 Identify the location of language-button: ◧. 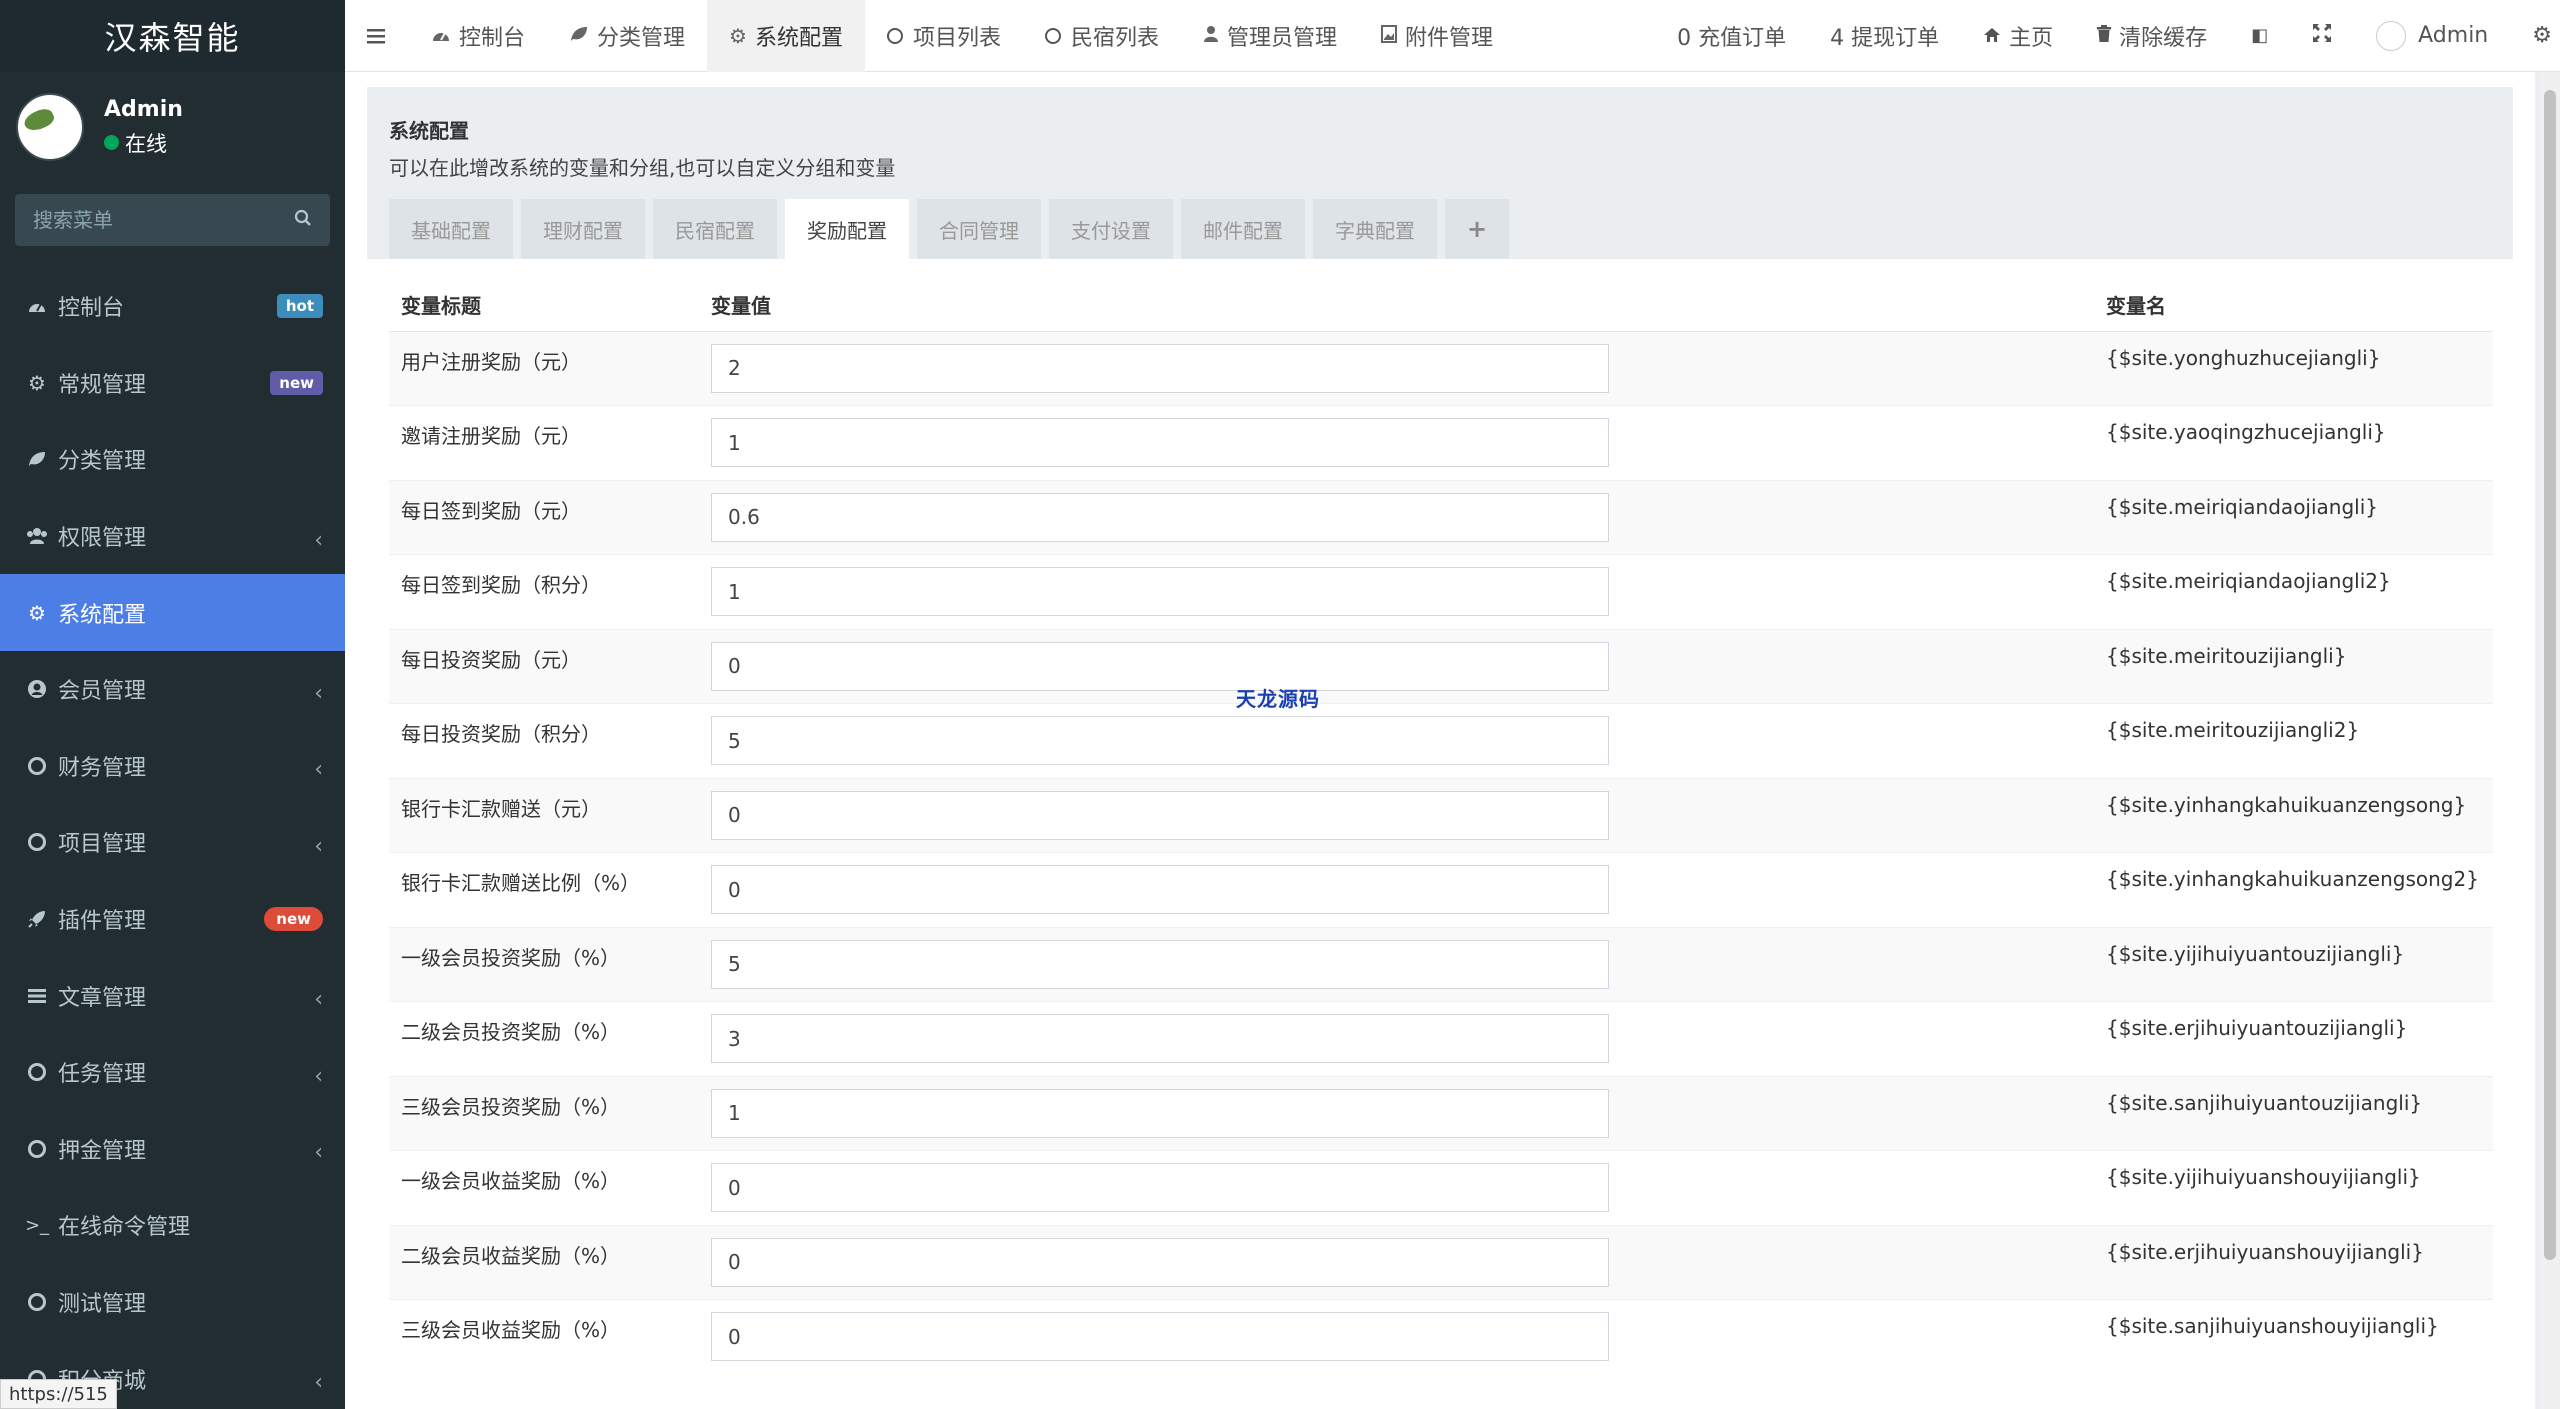
(2259, 36).